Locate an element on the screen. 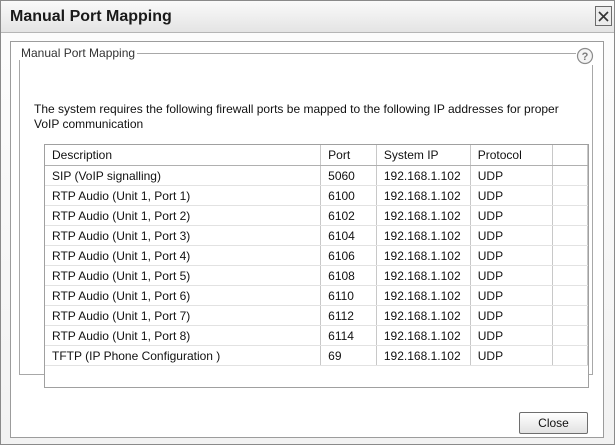  cell-description: RTP Audio (Unit 1, Port 2) is located at coordinates (183, 215).